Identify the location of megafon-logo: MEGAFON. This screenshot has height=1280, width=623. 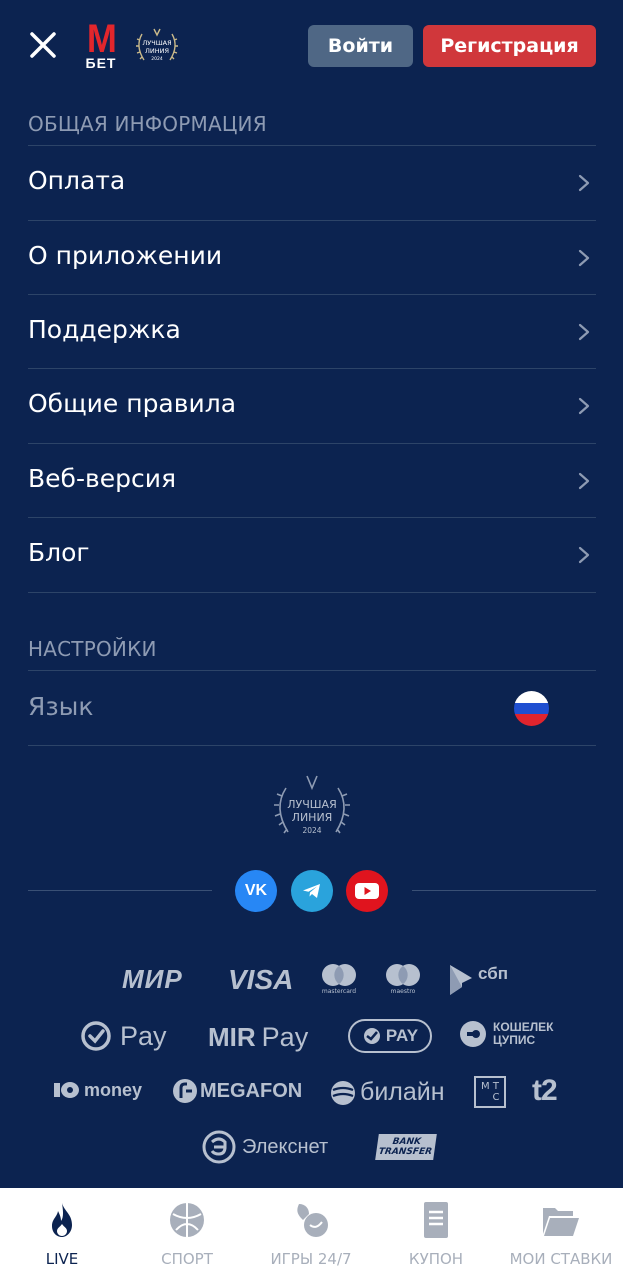
(237, 1091).